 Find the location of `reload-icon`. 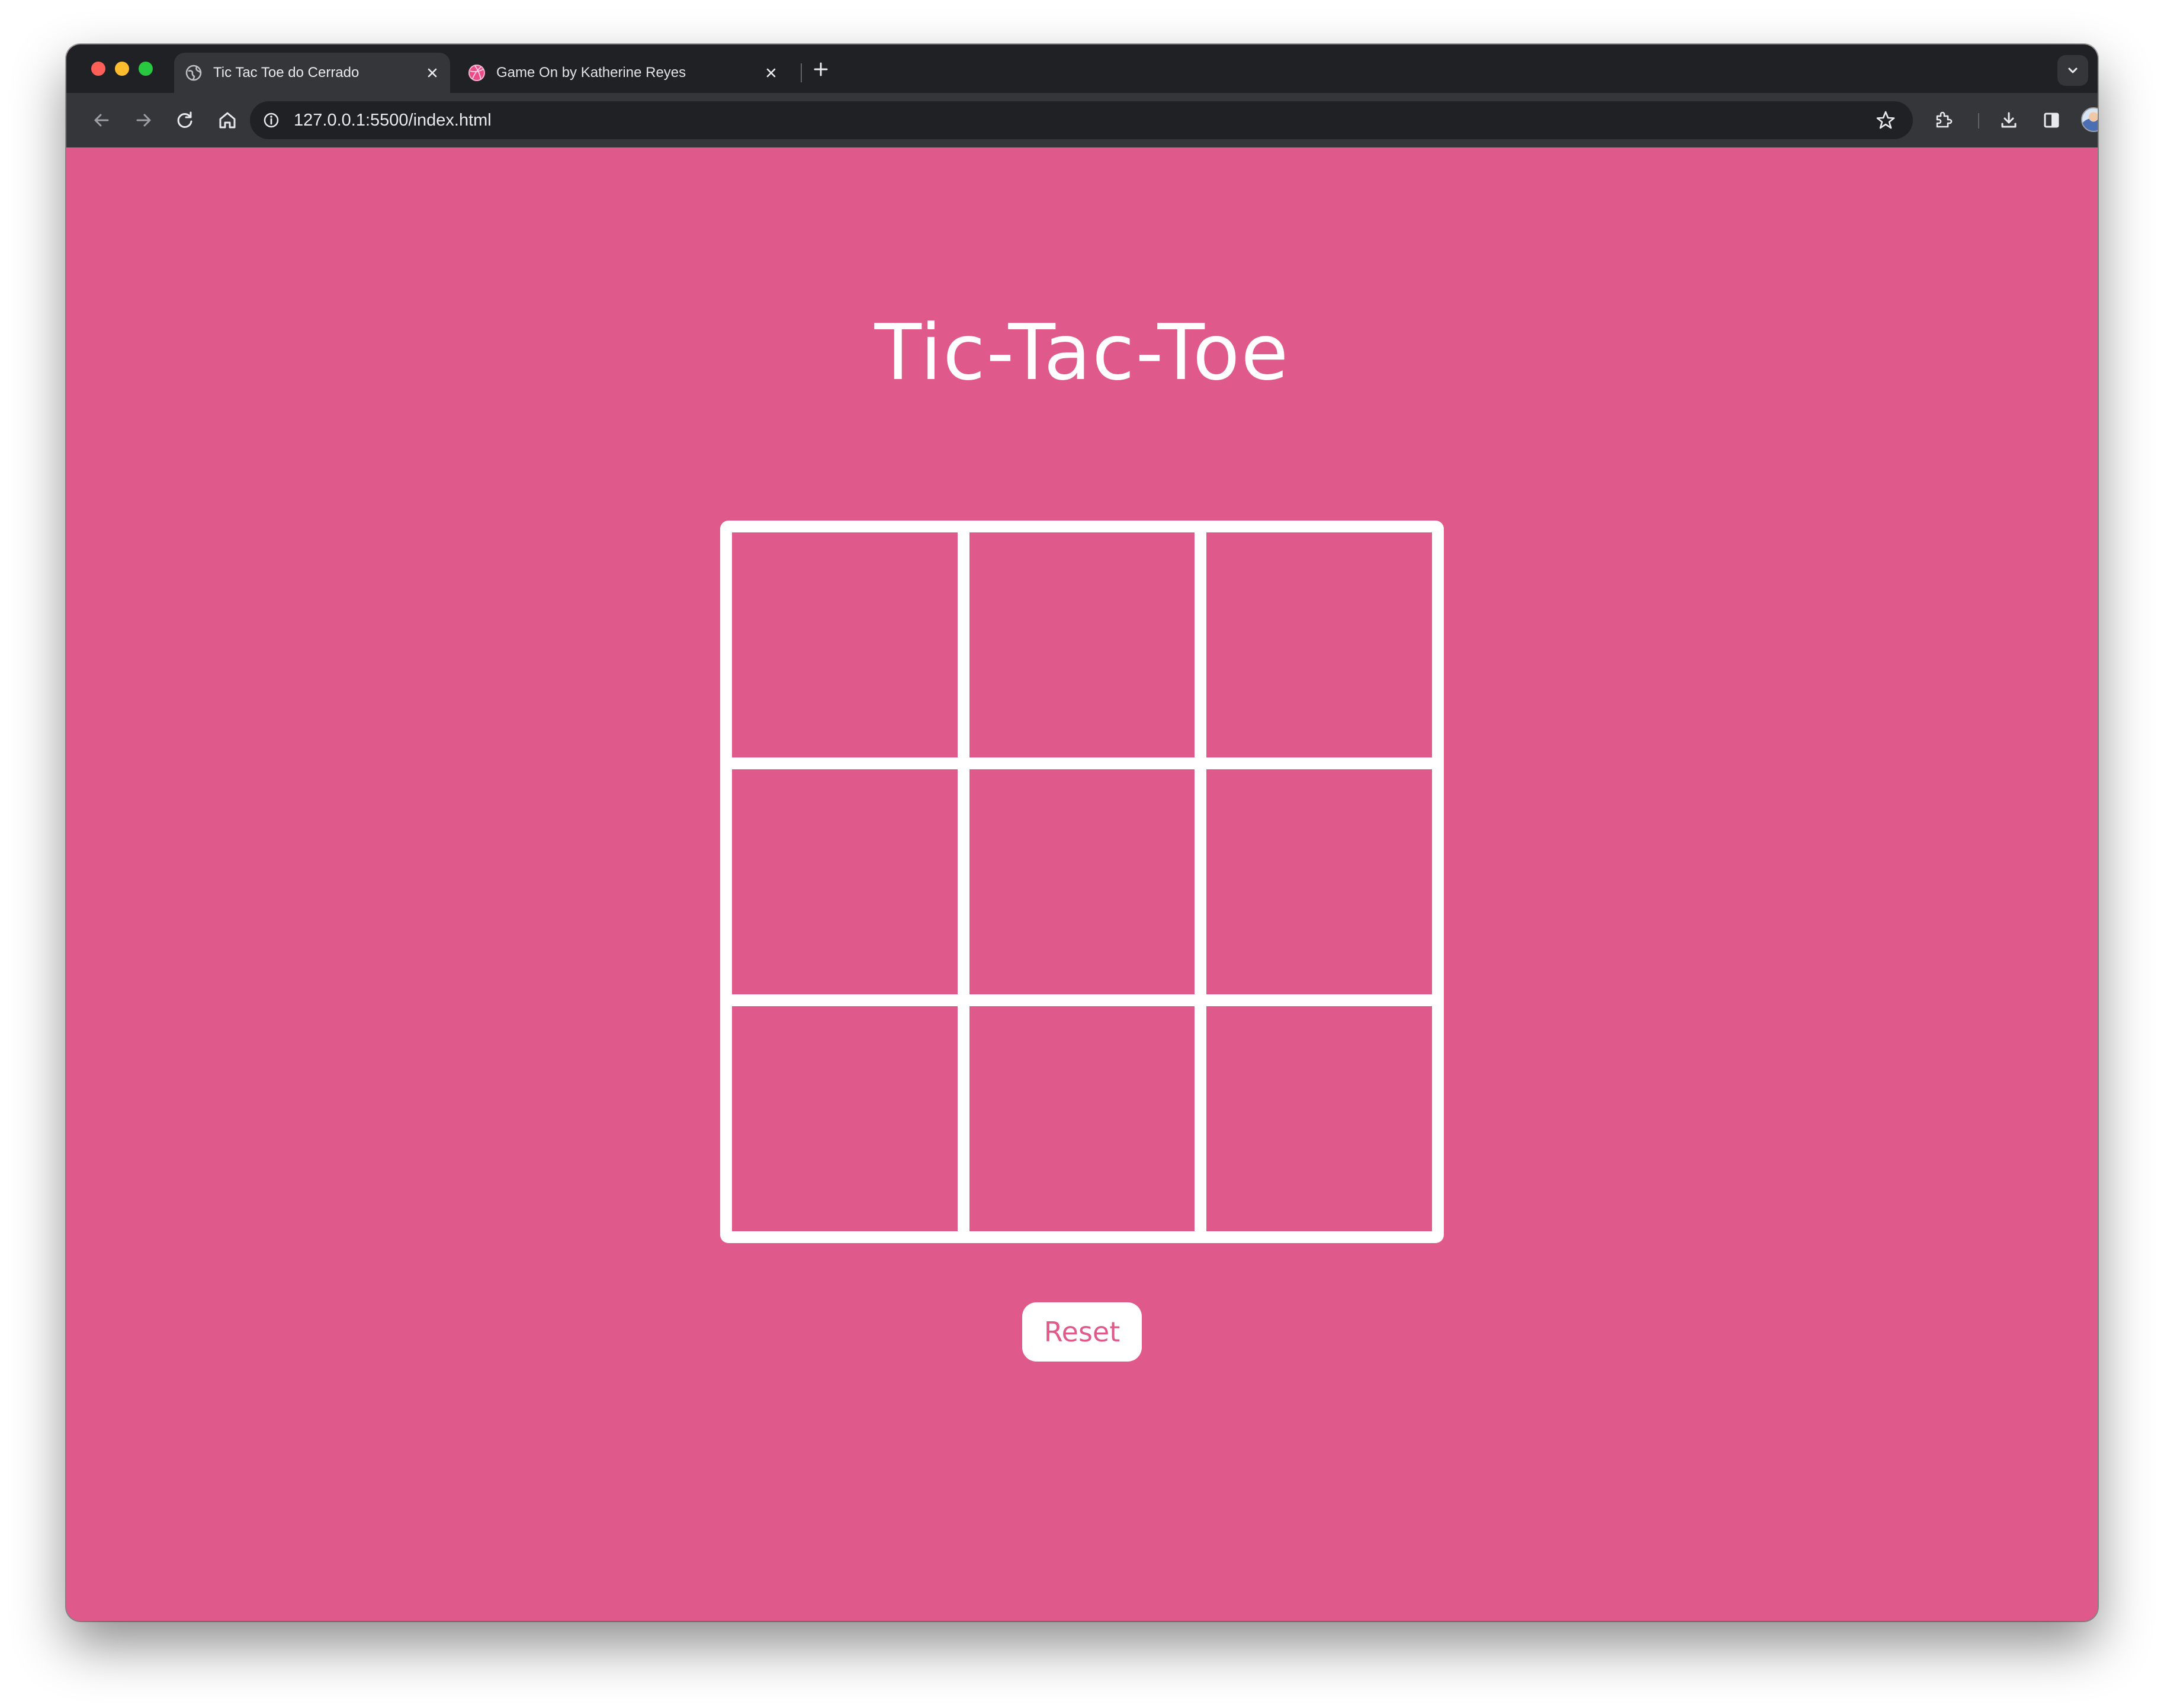

reload-icon is located at coordinates (185, 120).